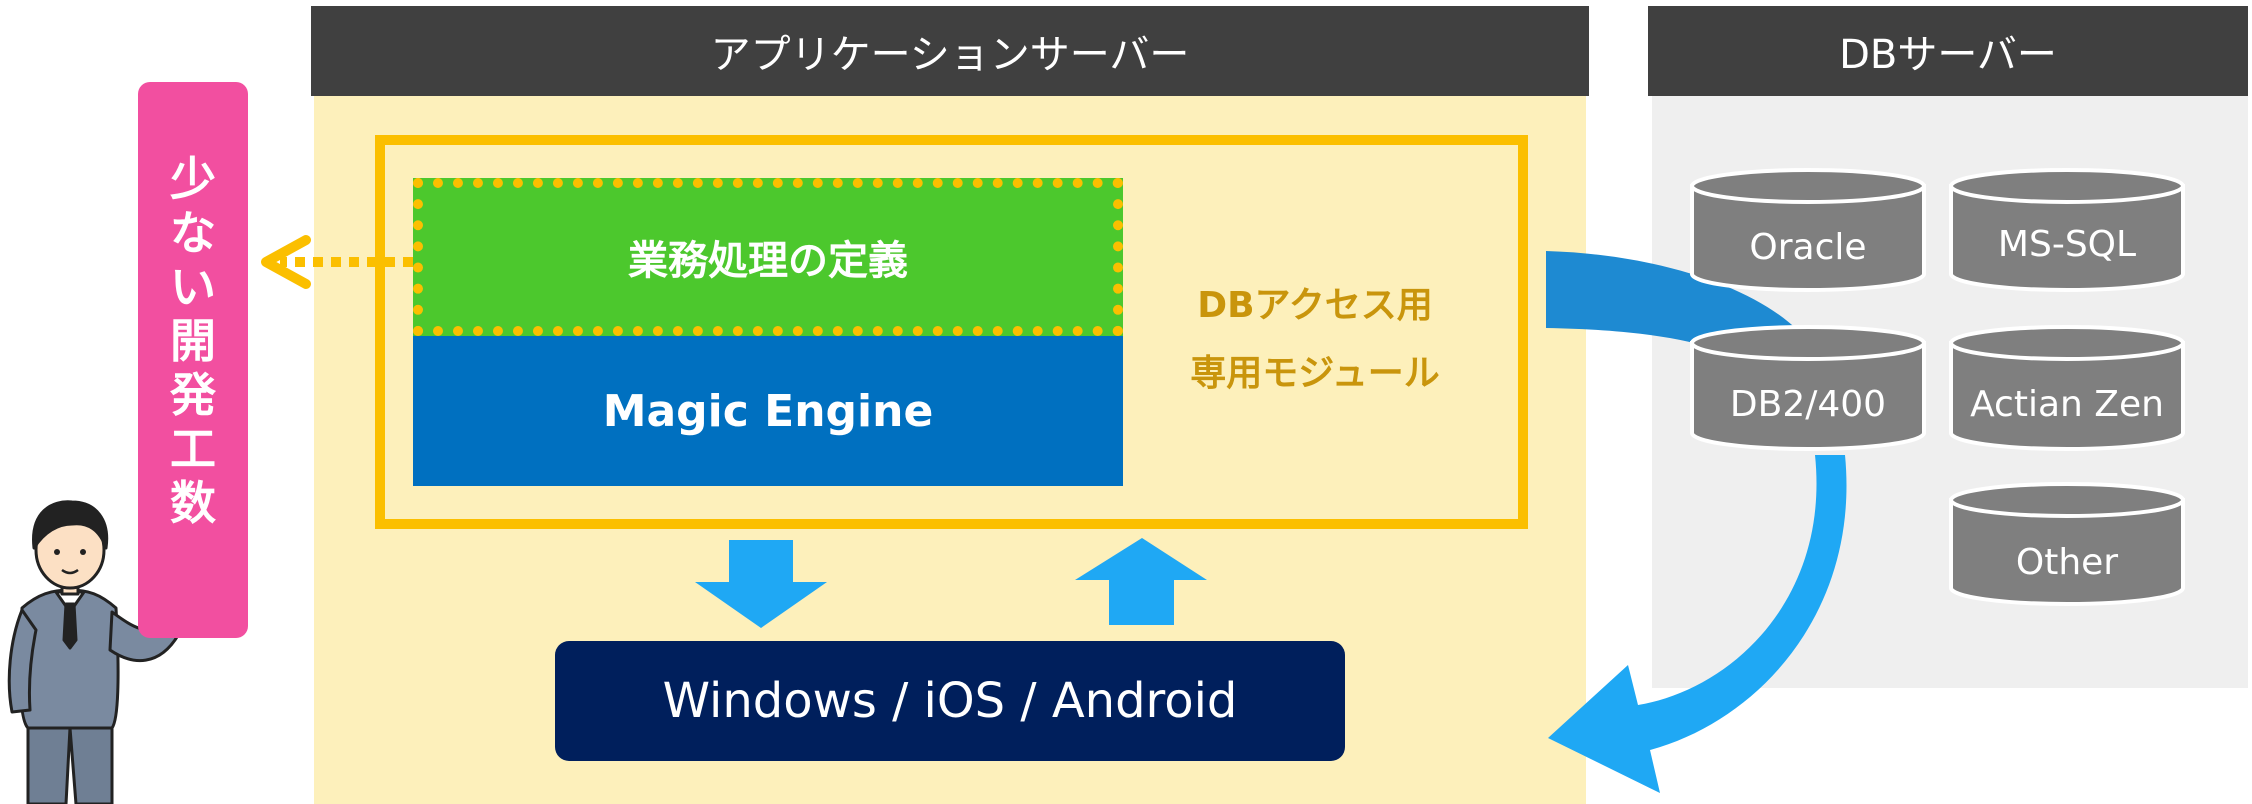 The image size is (2252, 804). What do you see at coordinates (2067, 244) in the screenshot?
I see `db-label-mssql: MS-SQL` at bounding box center [2067, 244].